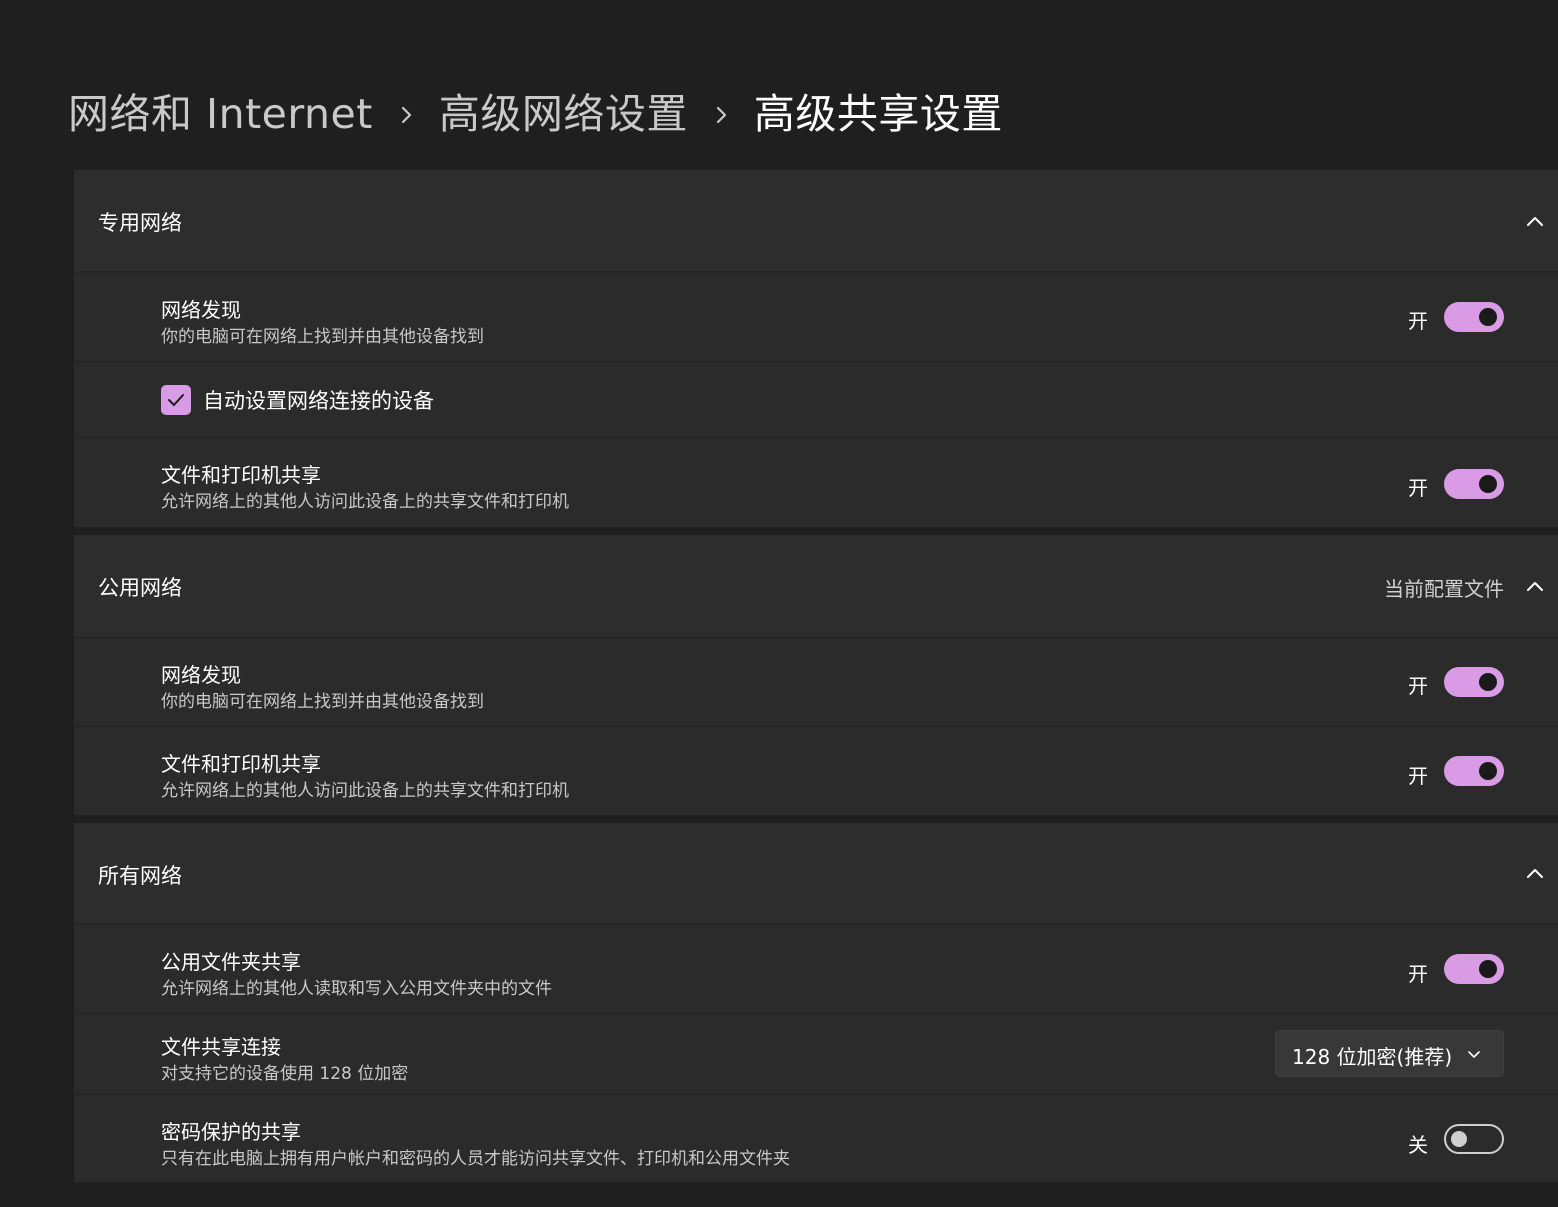 This screenshot has height=1207, width=1558. I want to click on public-network-discovery-row: 网络发现 你的电脑可在网络上找到并由其他设备找到 开, so click(816, 682).